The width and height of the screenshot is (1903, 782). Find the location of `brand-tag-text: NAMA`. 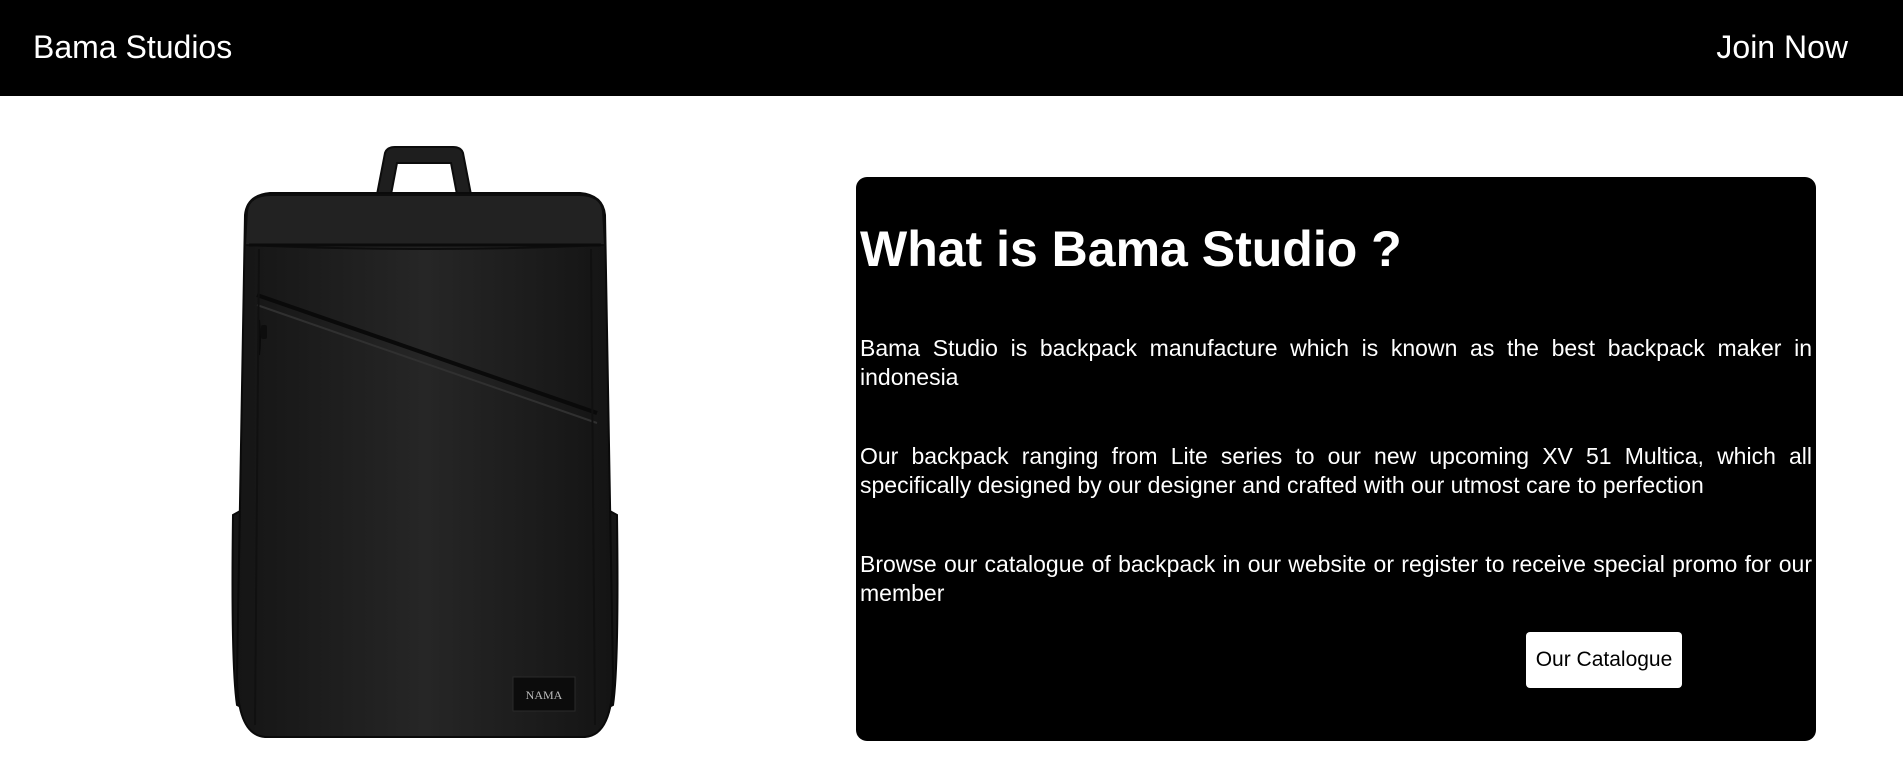

brand-tag-text: NAMA is located at coordinates (544, 695).